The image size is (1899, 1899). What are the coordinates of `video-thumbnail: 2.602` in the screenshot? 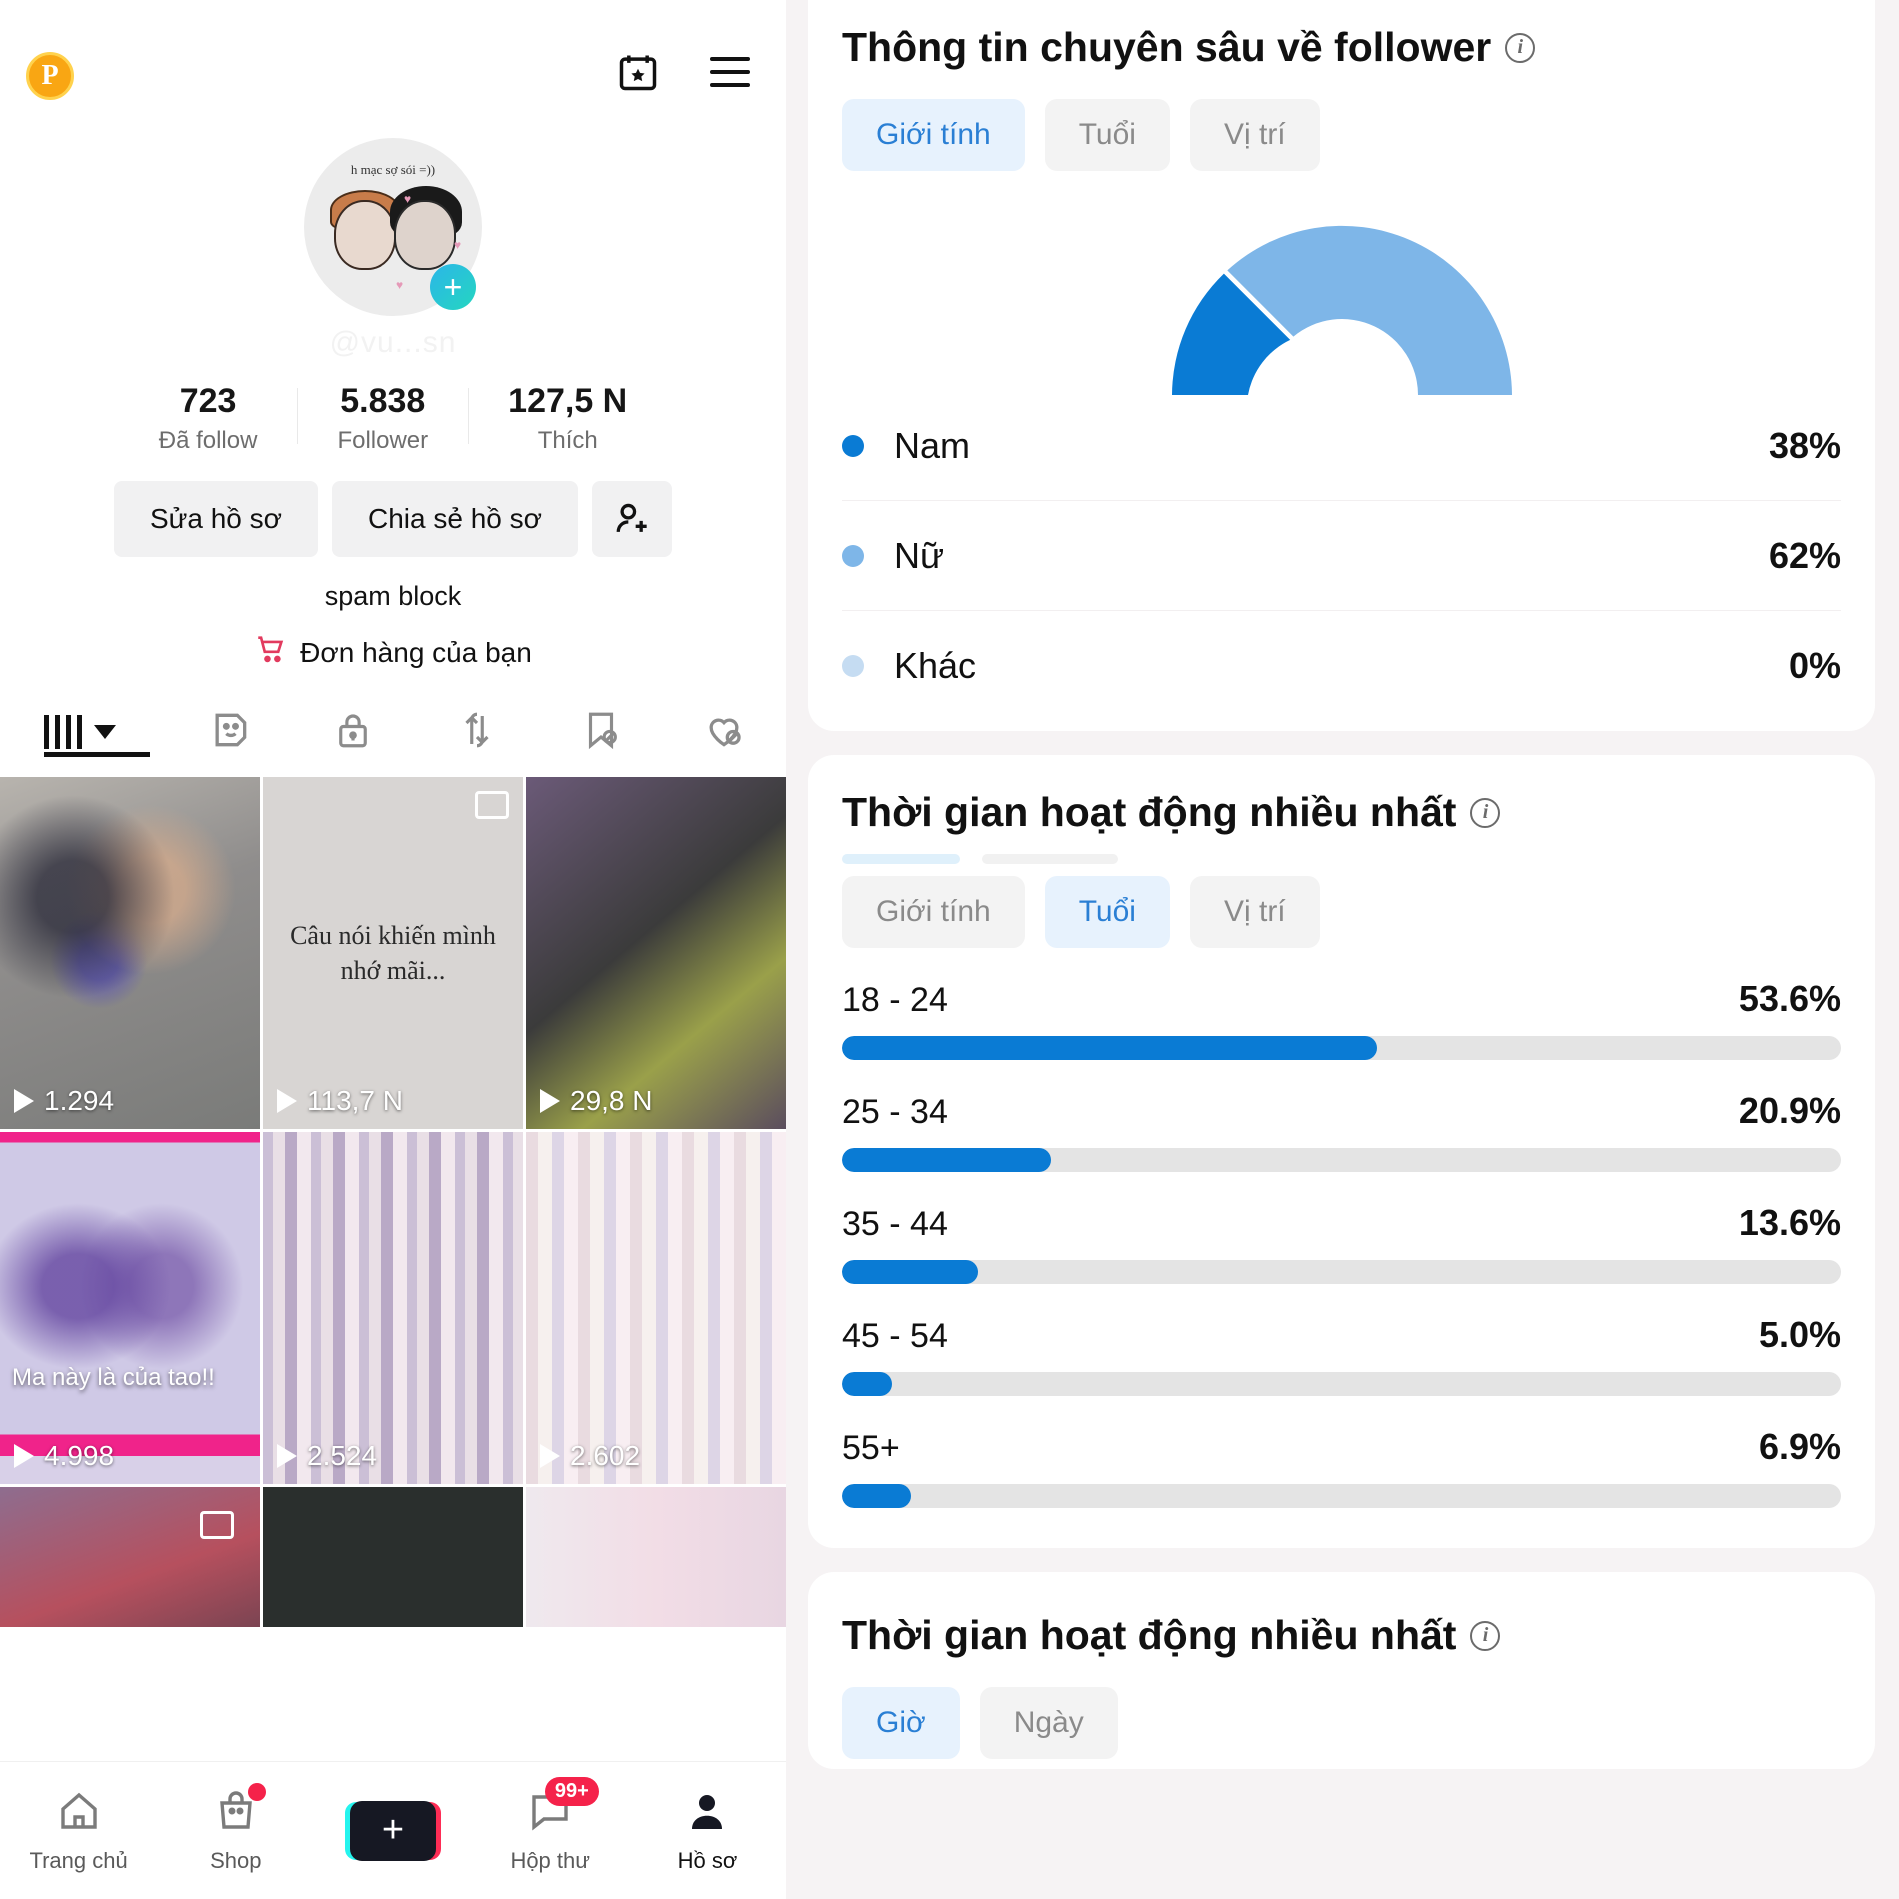 It's located at (656, 1308).